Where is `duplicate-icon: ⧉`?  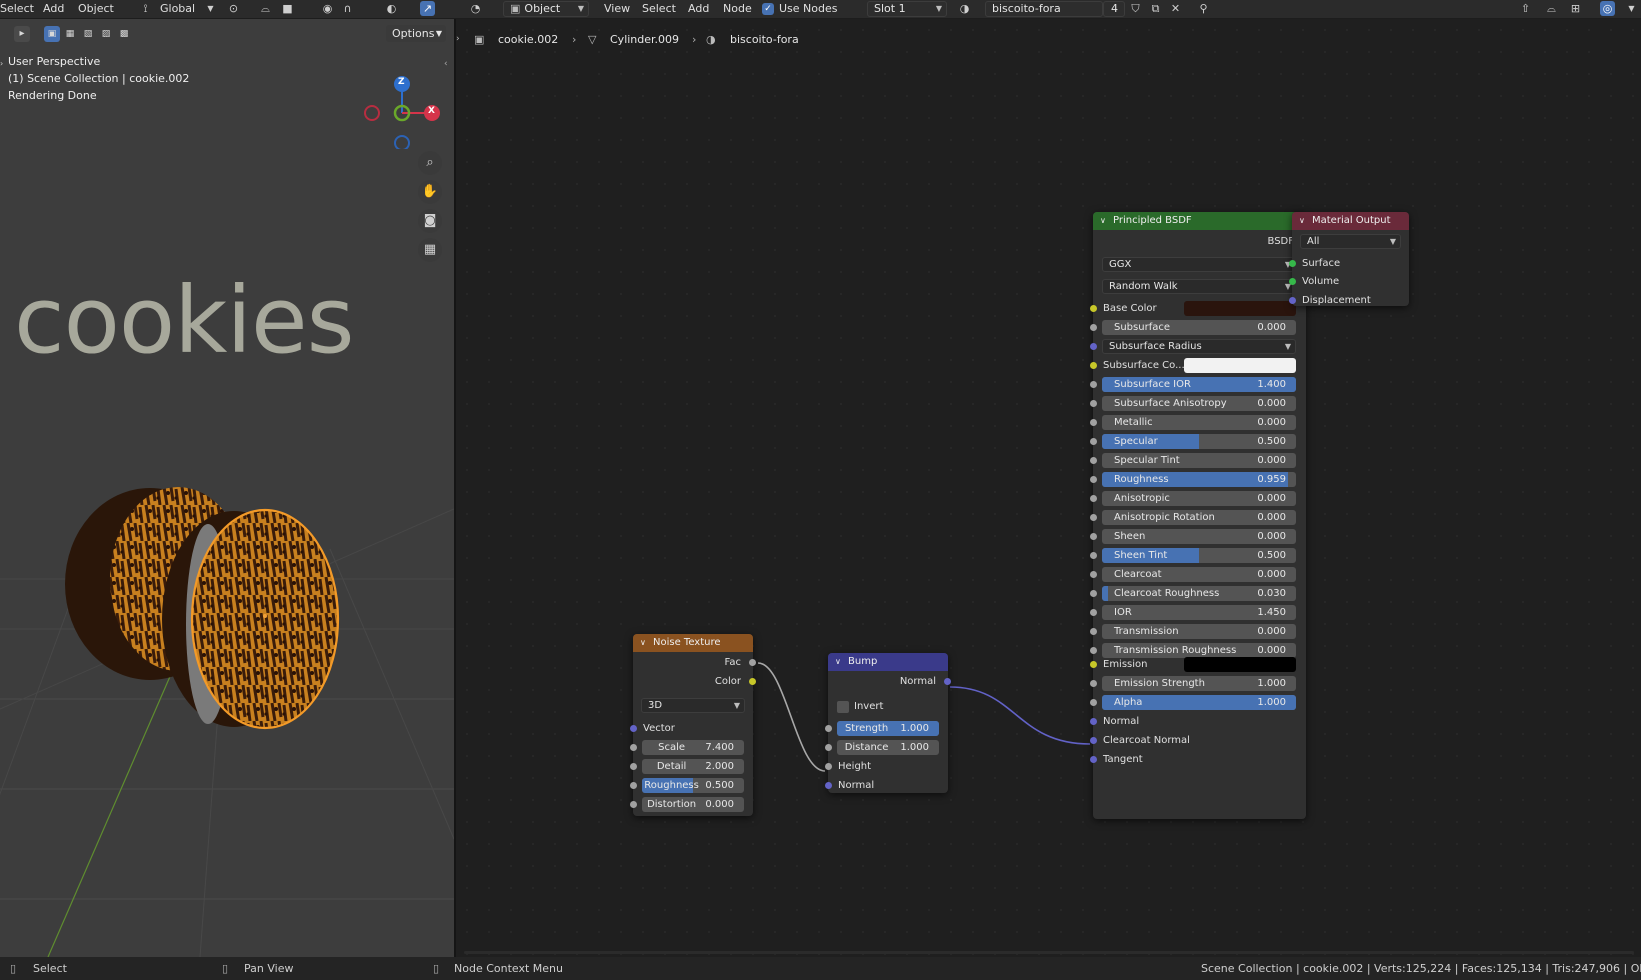
duplicate-icon: ⧉ is located at coordinates (1155, 8).